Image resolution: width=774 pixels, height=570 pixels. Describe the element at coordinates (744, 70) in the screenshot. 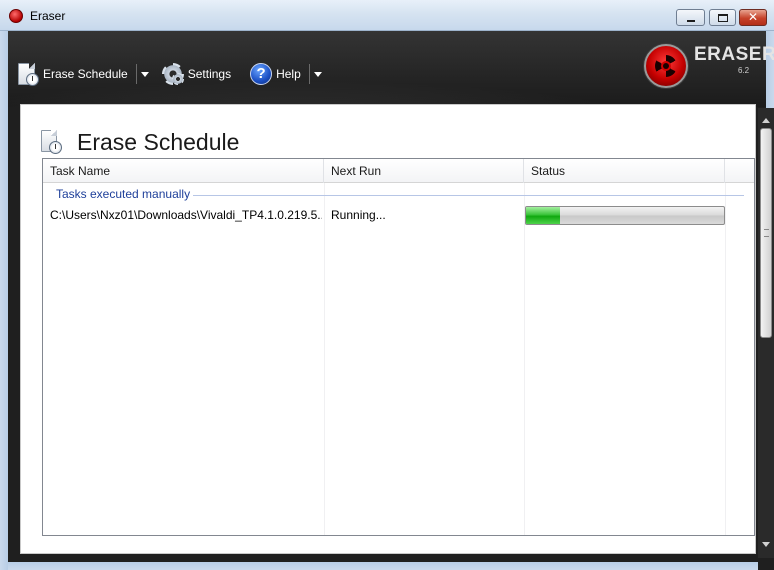

I see `logo-version: 6.2` at that location.